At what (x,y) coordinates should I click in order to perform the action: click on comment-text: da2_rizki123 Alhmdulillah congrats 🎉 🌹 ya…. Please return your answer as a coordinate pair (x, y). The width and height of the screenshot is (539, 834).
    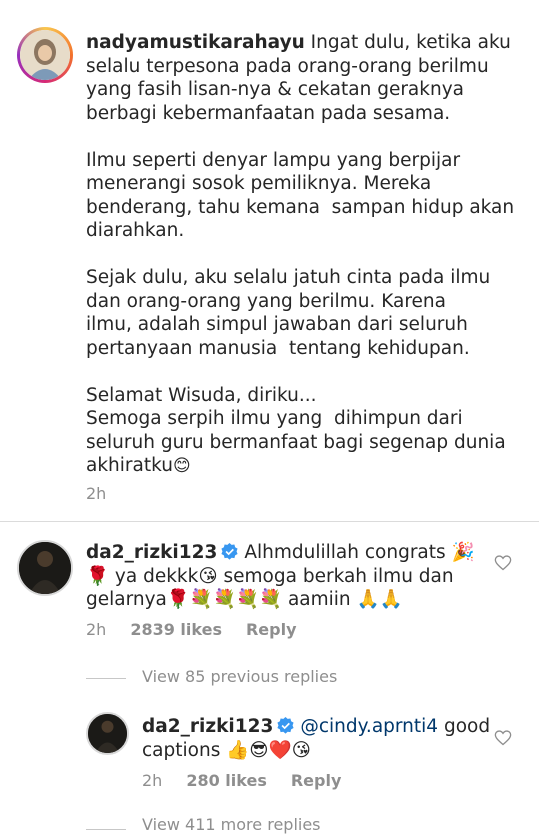
    Looking at the image, I should click on (296, 576).